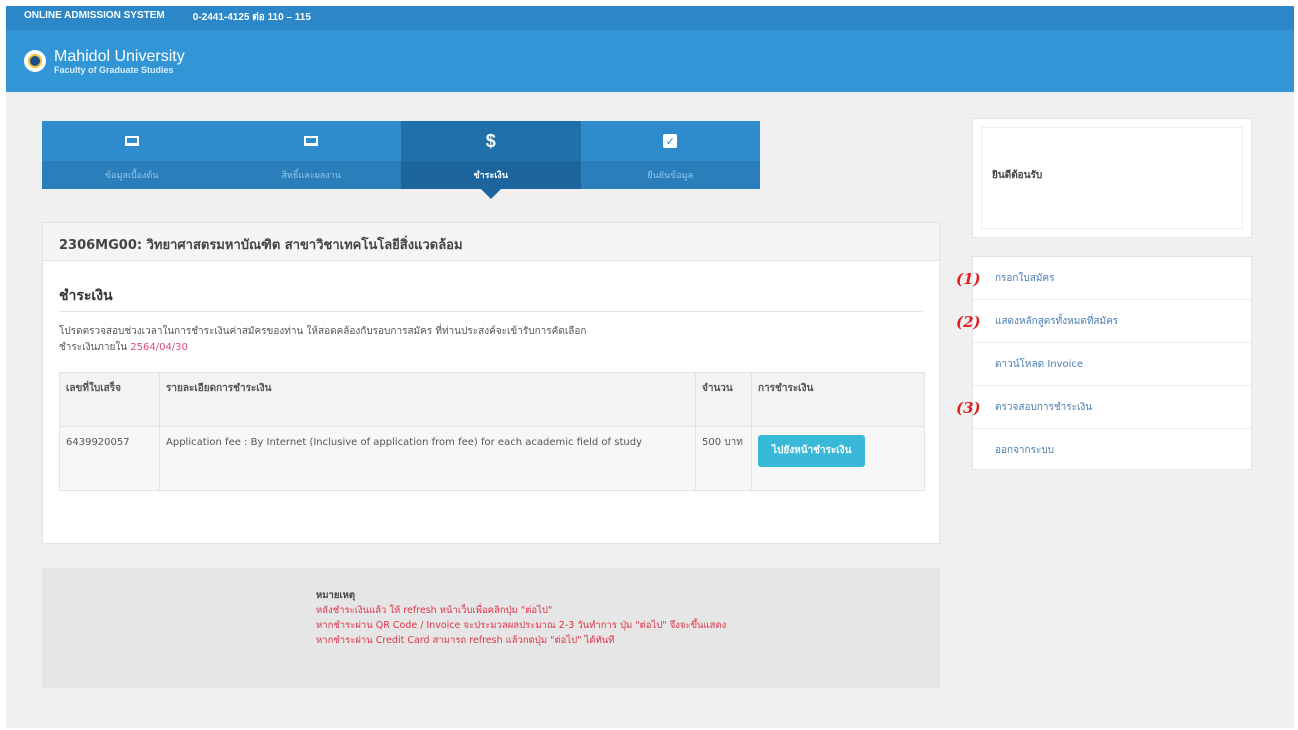 The image size is (1298, 730). What do you see at coordinates (311, 155) in the screenshot?
I see `step-rights: สิทธิ์และผลงาน` at bounding box center [311, 155].